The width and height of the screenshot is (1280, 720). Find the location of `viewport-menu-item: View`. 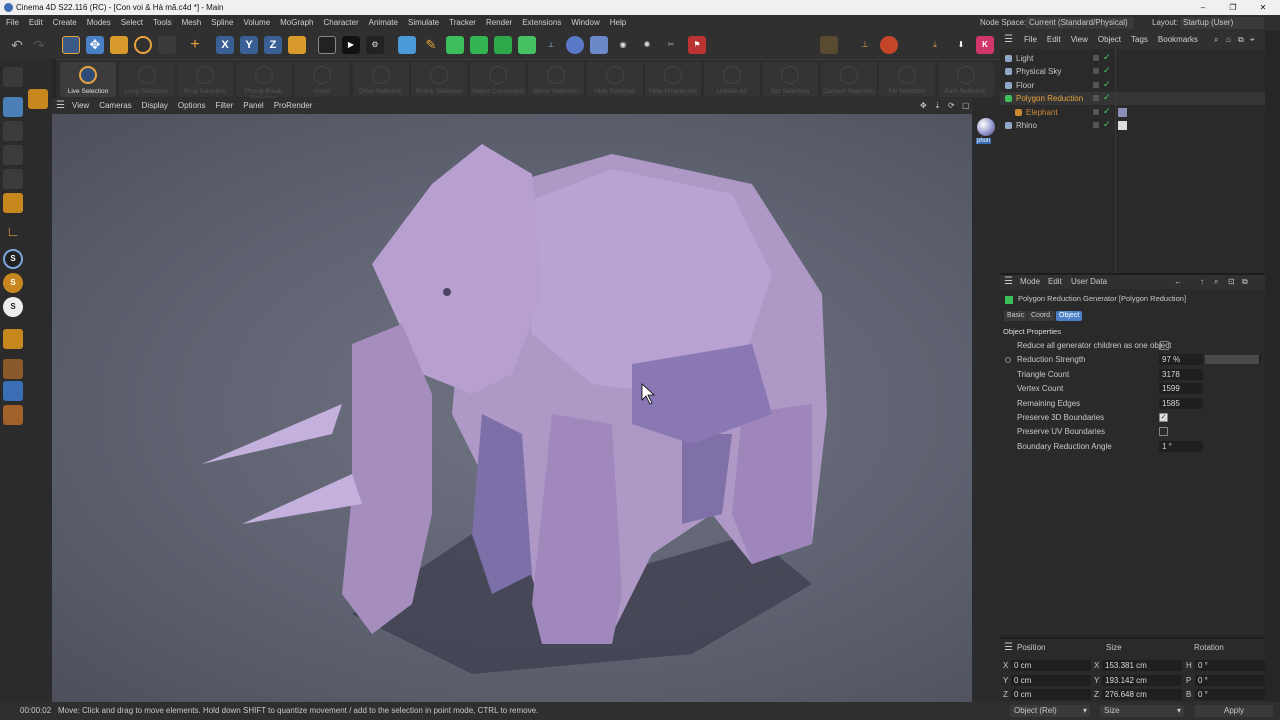

viewport-menu-item: View is located at coordinates (80, 106).